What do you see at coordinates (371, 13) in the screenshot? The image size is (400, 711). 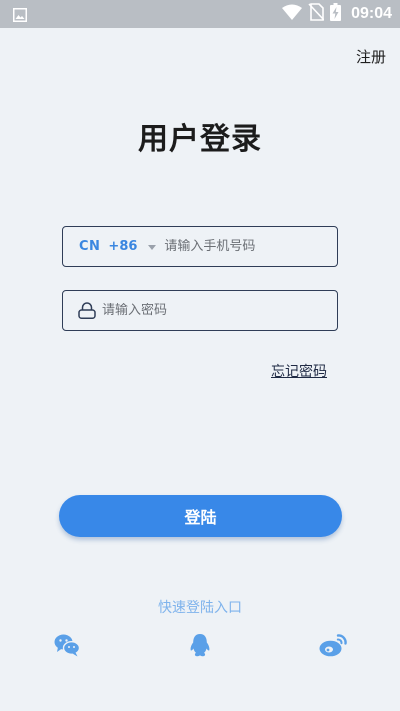 I see `status-time: 09:04` at bounding box center [371, 13].